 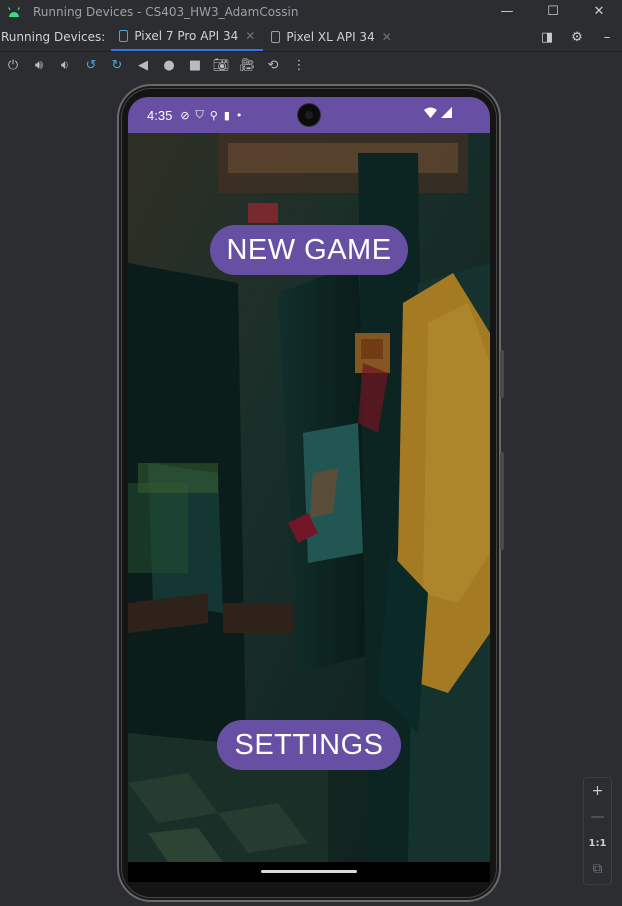 I want to click on screen-record-icon: 🎥︎, so click(x=247, y=65).